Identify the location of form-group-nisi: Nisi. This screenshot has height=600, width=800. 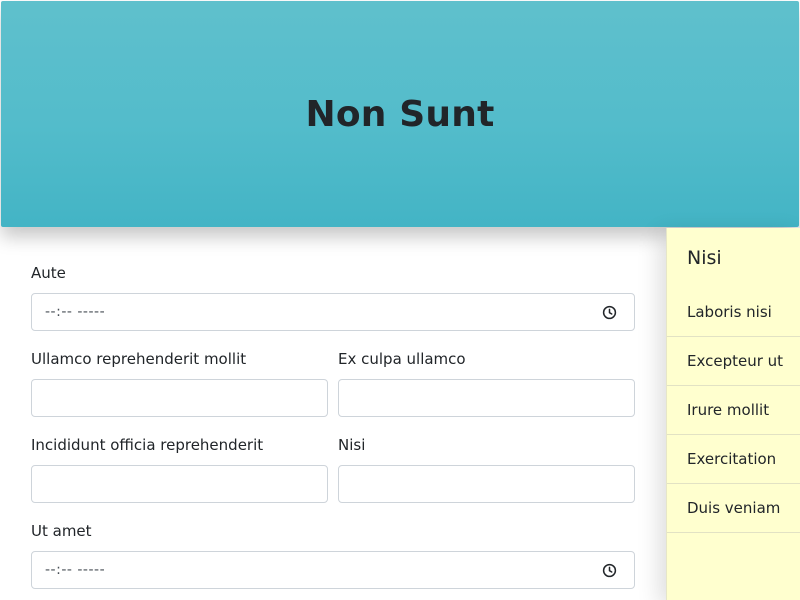
(486, 469).